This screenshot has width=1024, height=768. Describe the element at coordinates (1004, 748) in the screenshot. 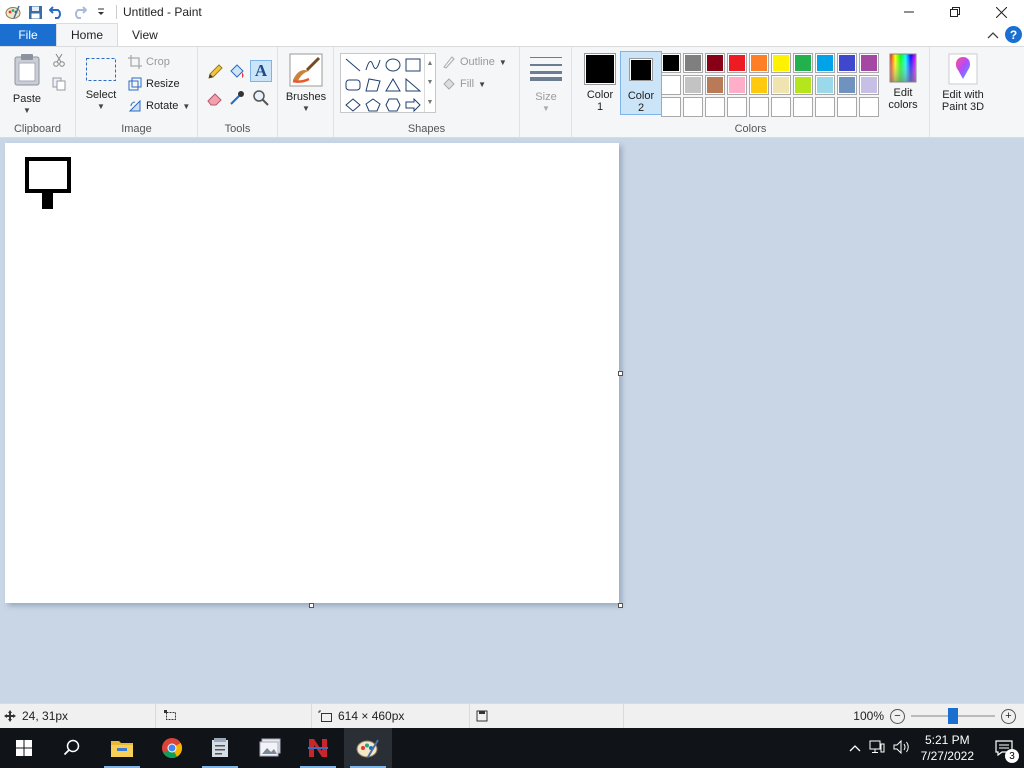

I see `notifications-button: 3` at that location.